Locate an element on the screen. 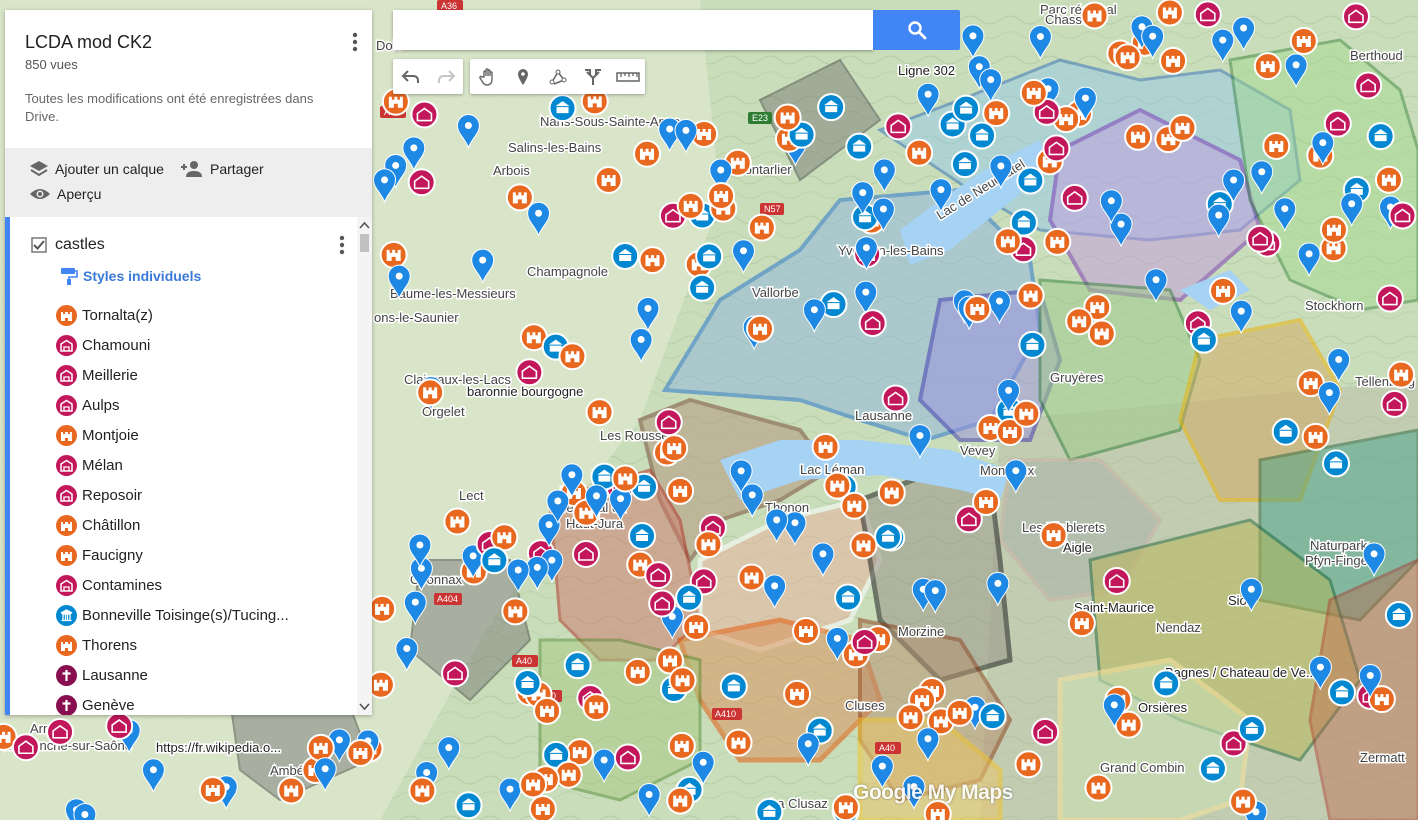 The width and height of the screenshot is (1418, 820). redo-button is located at coordinates (445, 76).